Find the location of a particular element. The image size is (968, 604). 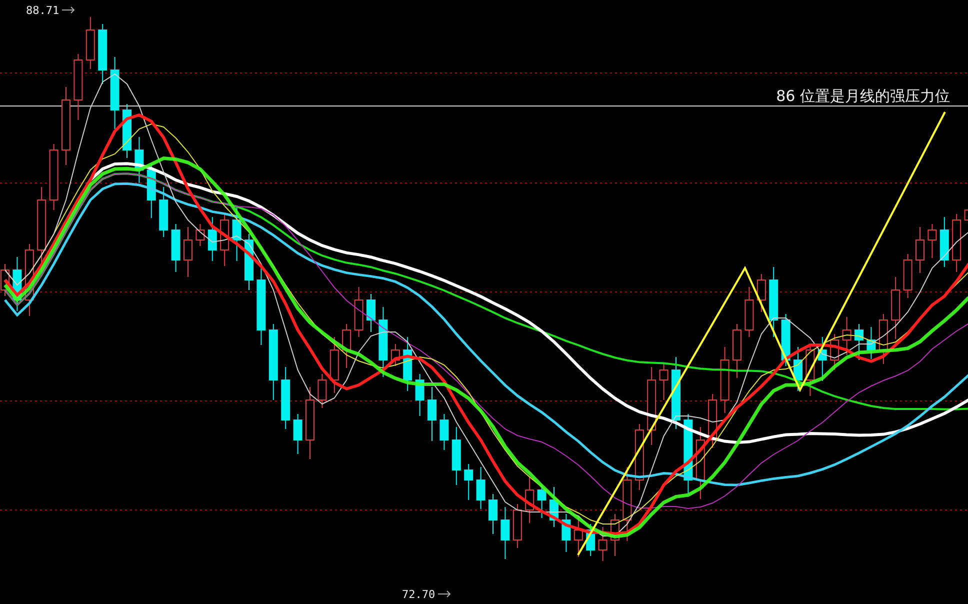

annotation-text: 86 位置是月线的强压力位 is located at coordinates (863, 96).